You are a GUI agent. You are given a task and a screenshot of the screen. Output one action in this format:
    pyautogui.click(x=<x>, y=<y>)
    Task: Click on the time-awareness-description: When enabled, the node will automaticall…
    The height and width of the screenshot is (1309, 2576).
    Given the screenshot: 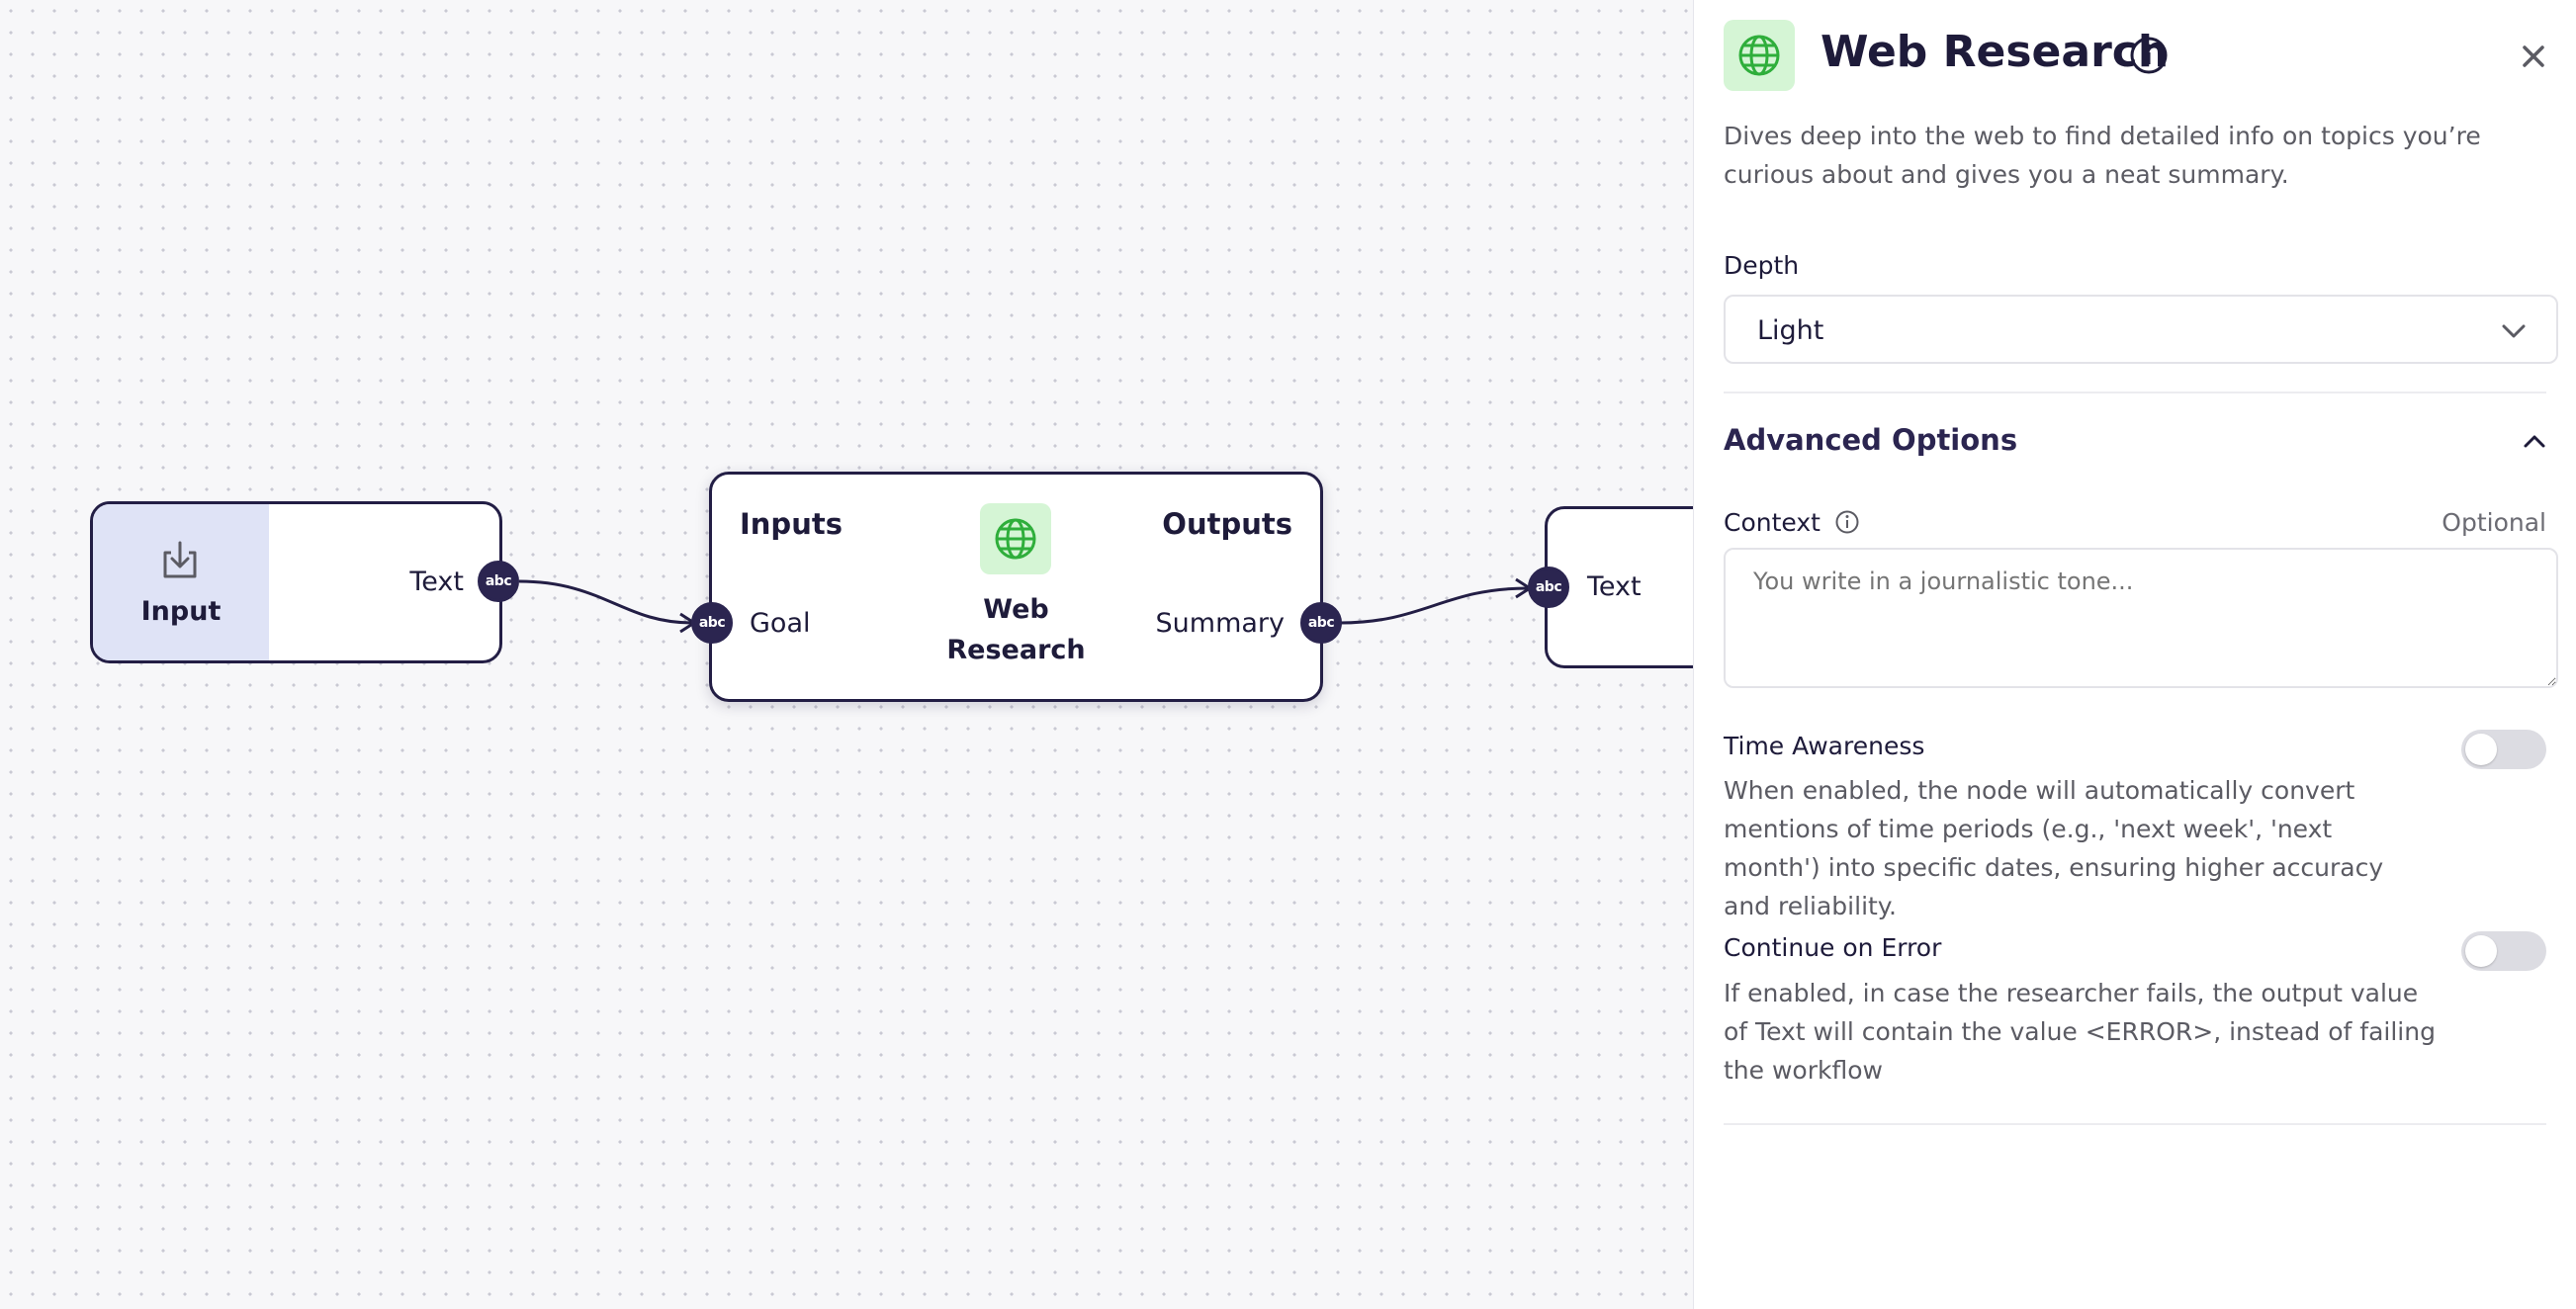 What is the action you would take?
    pyautogui.click(x=2054, y=848)
    